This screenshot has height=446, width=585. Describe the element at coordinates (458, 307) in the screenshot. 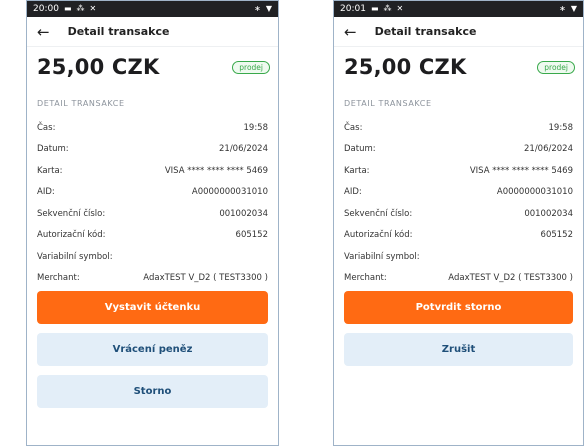

I see `confirm-storno-button: Potvrdit storno` at that location.